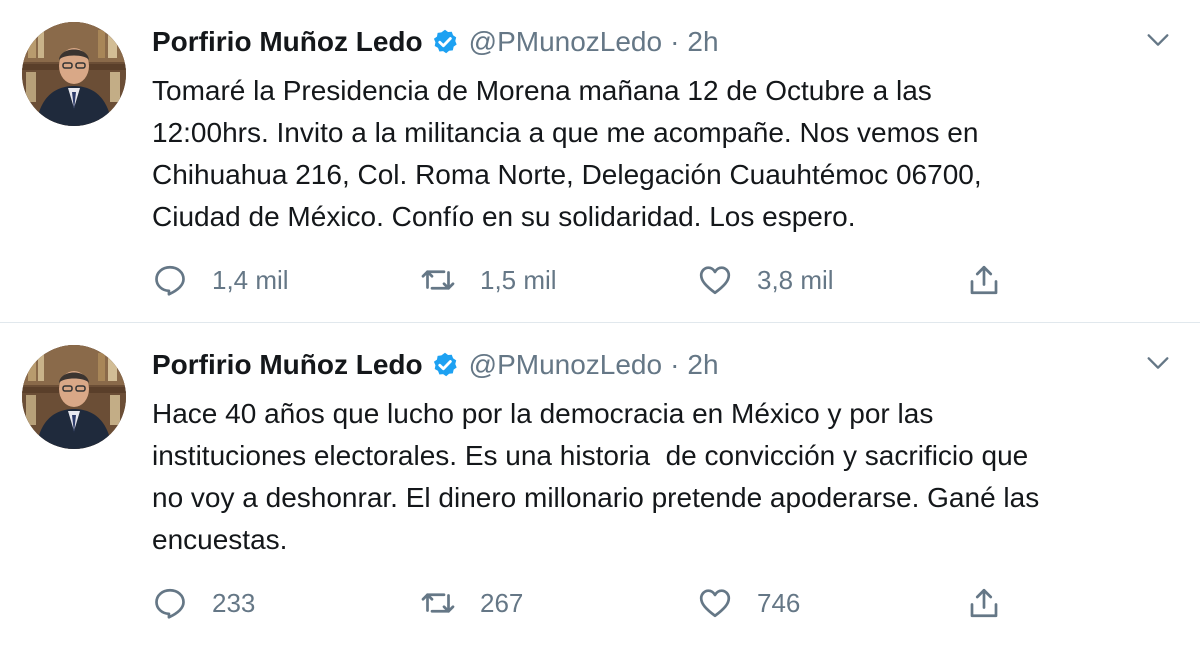  Describe the element at coordinates (203, 603) in the screenshot. I see `reply-button: 233` at that location.